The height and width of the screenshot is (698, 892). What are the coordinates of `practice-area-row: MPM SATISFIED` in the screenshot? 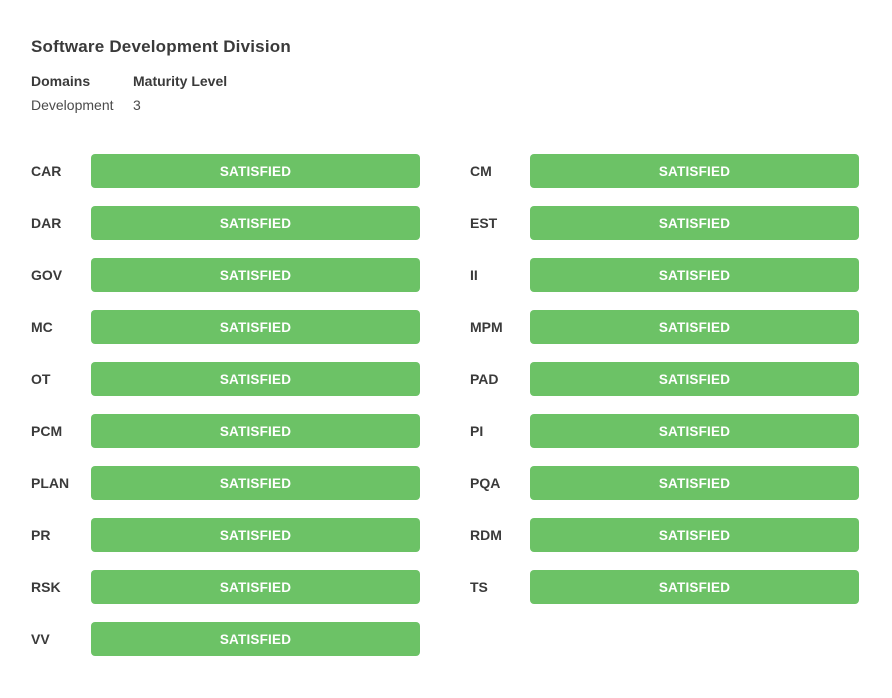 It's located at (664, 327).